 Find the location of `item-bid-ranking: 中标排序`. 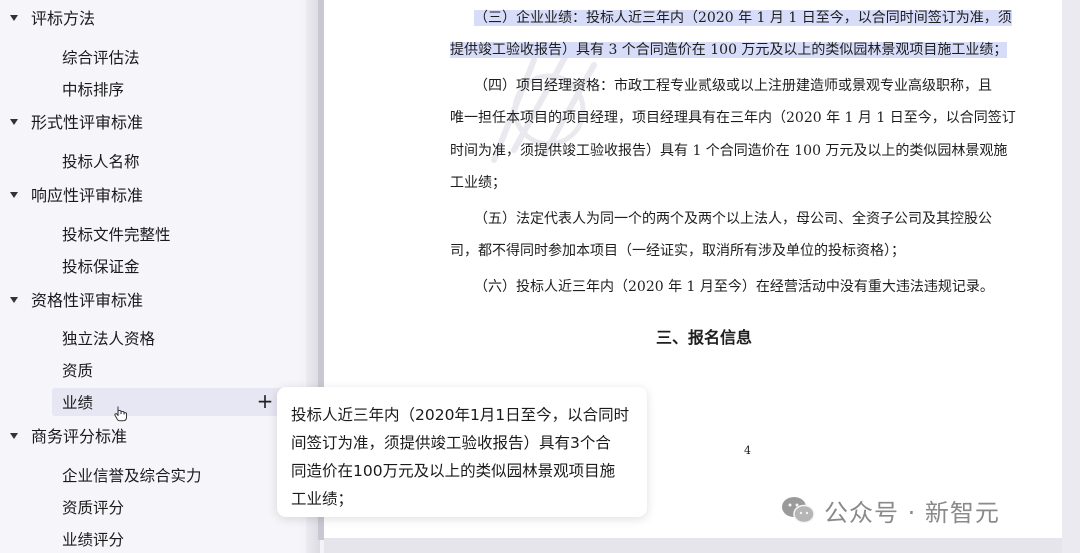

item-bid-ranking: 中标排序 is located at coordinates (93, 89).